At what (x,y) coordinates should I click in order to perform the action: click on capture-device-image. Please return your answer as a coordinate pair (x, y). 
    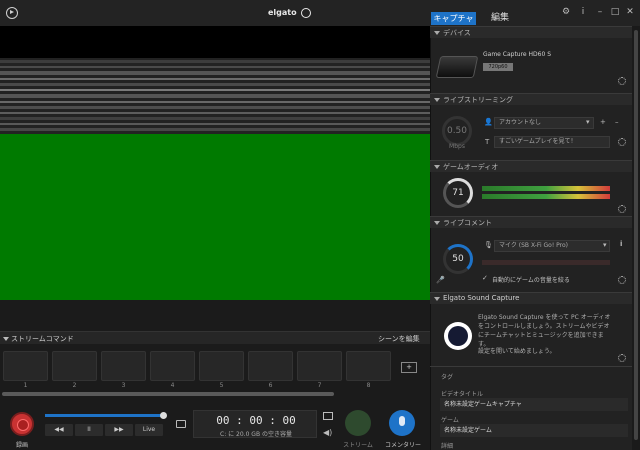
    Looking at the image, I should click on (457, 67).